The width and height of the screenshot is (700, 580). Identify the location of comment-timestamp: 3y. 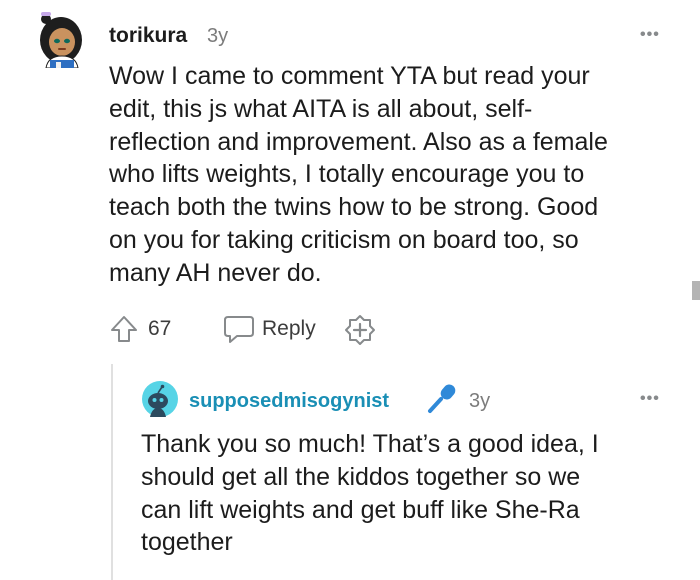
(218, 36).